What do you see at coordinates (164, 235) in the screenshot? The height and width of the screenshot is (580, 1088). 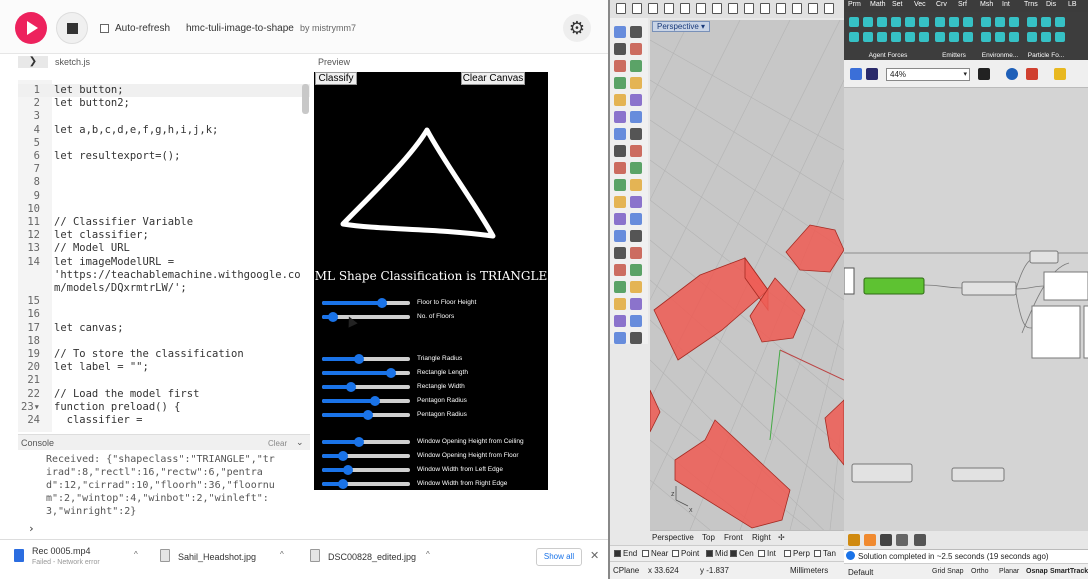 I see `code-line: 12 let classifier;` at bounding box center [164, 235].